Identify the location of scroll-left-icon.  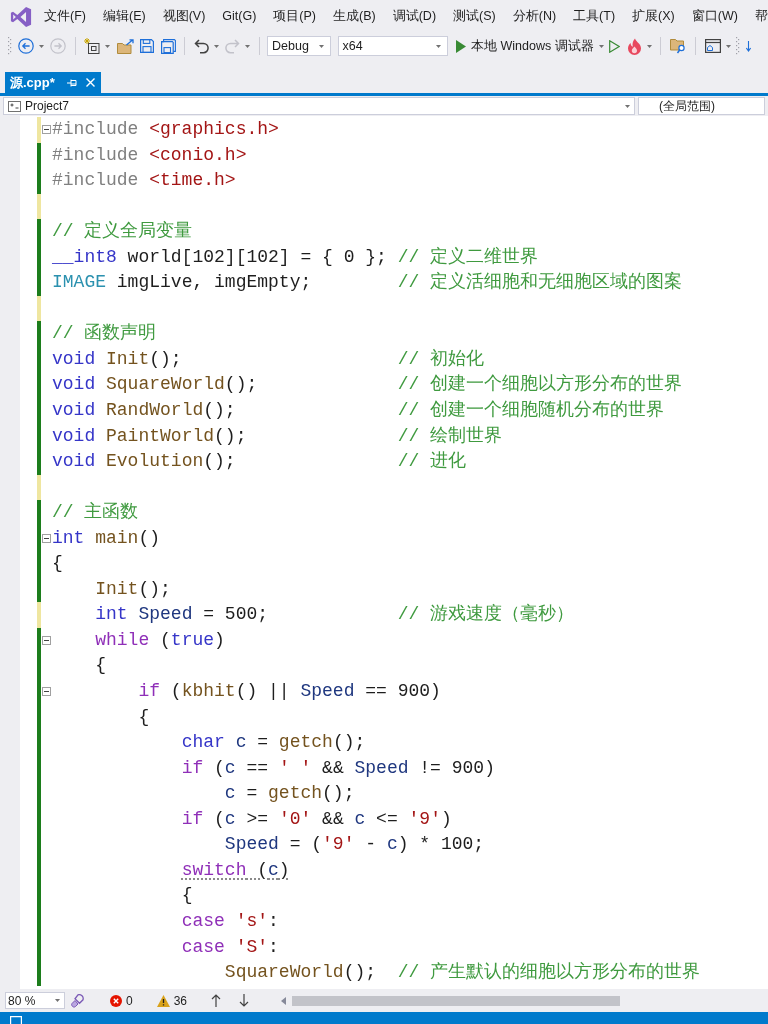
(284, 1000).